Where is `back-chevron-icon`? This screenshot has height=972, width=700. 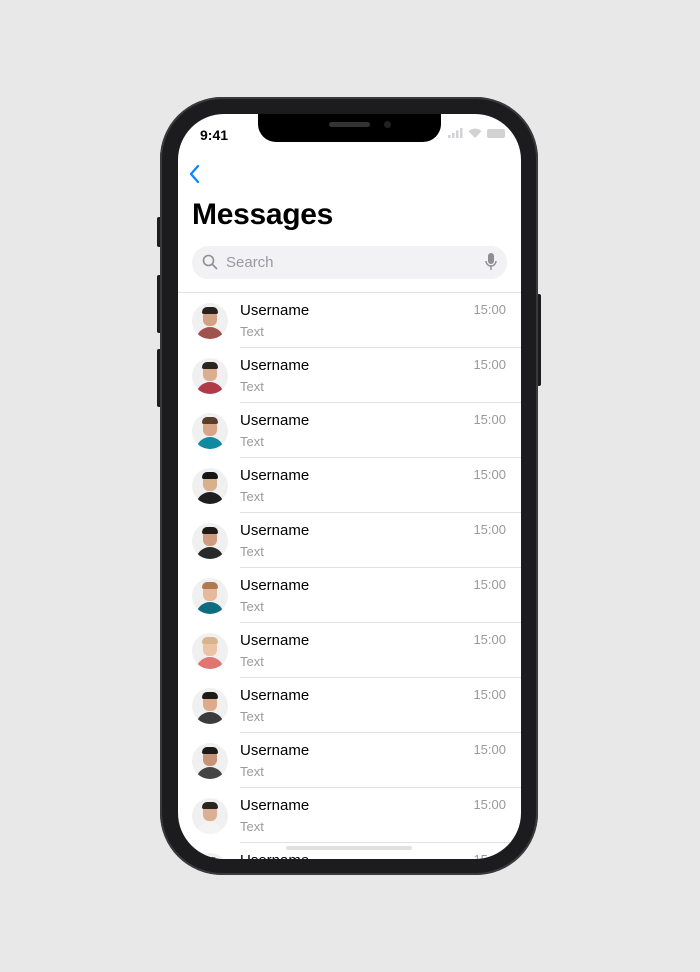
back-chevron-icon is located at coordinates (195, 174).